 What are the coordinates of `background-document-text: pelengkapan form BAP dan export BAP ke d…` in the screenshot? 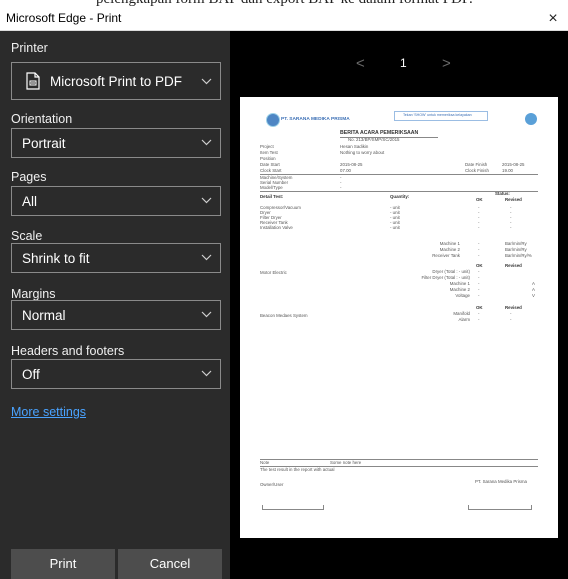 It's located at (284, 4).